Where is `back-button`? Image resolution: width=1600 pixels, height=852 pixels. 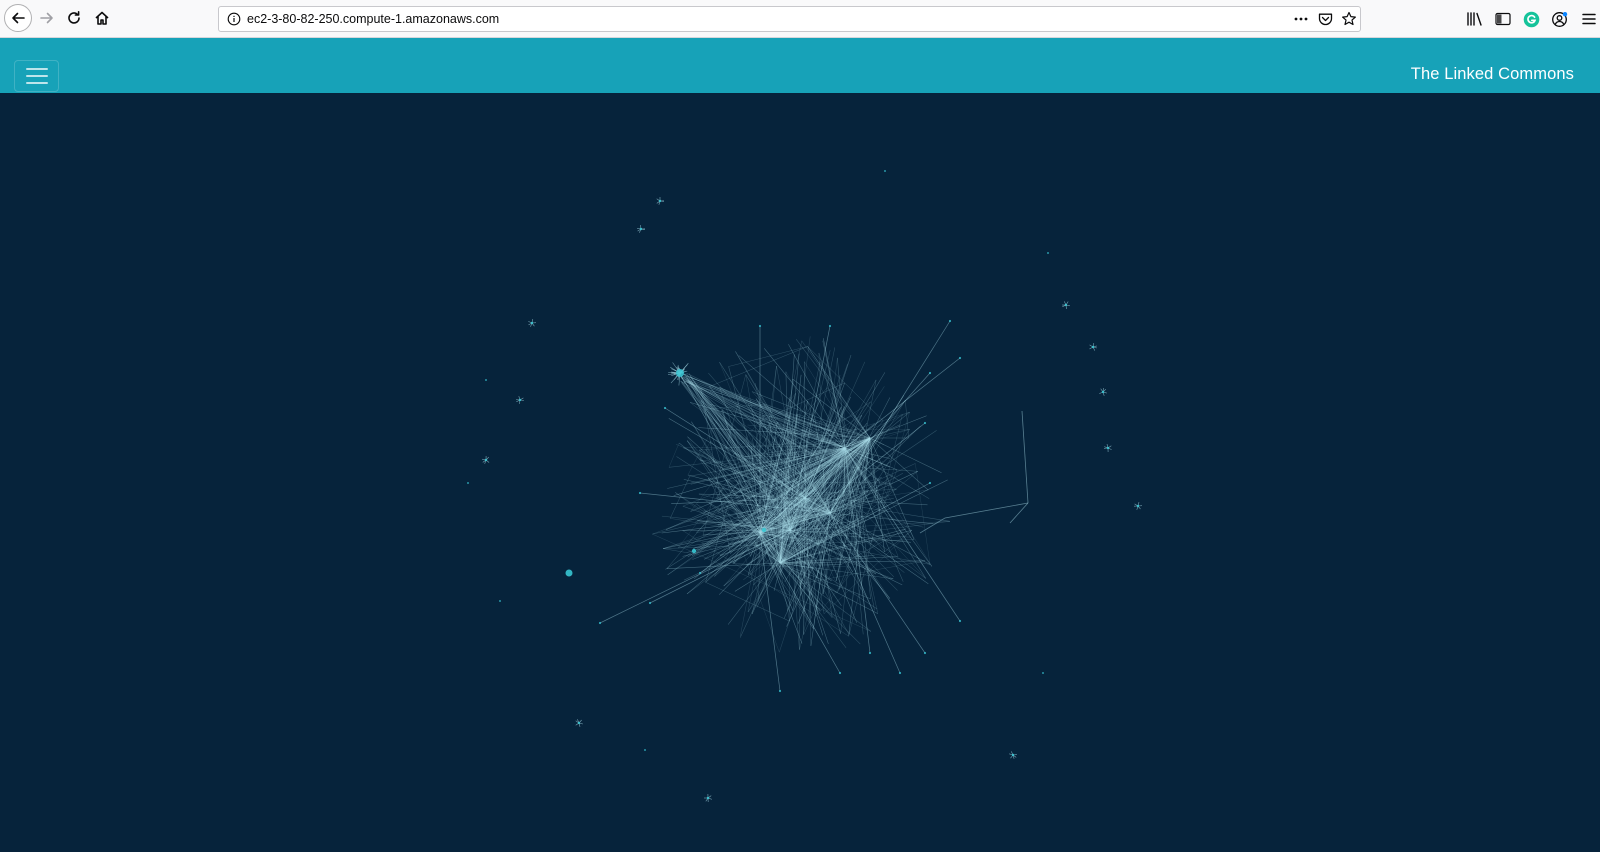
back-button is located at coordinates (18, 18).